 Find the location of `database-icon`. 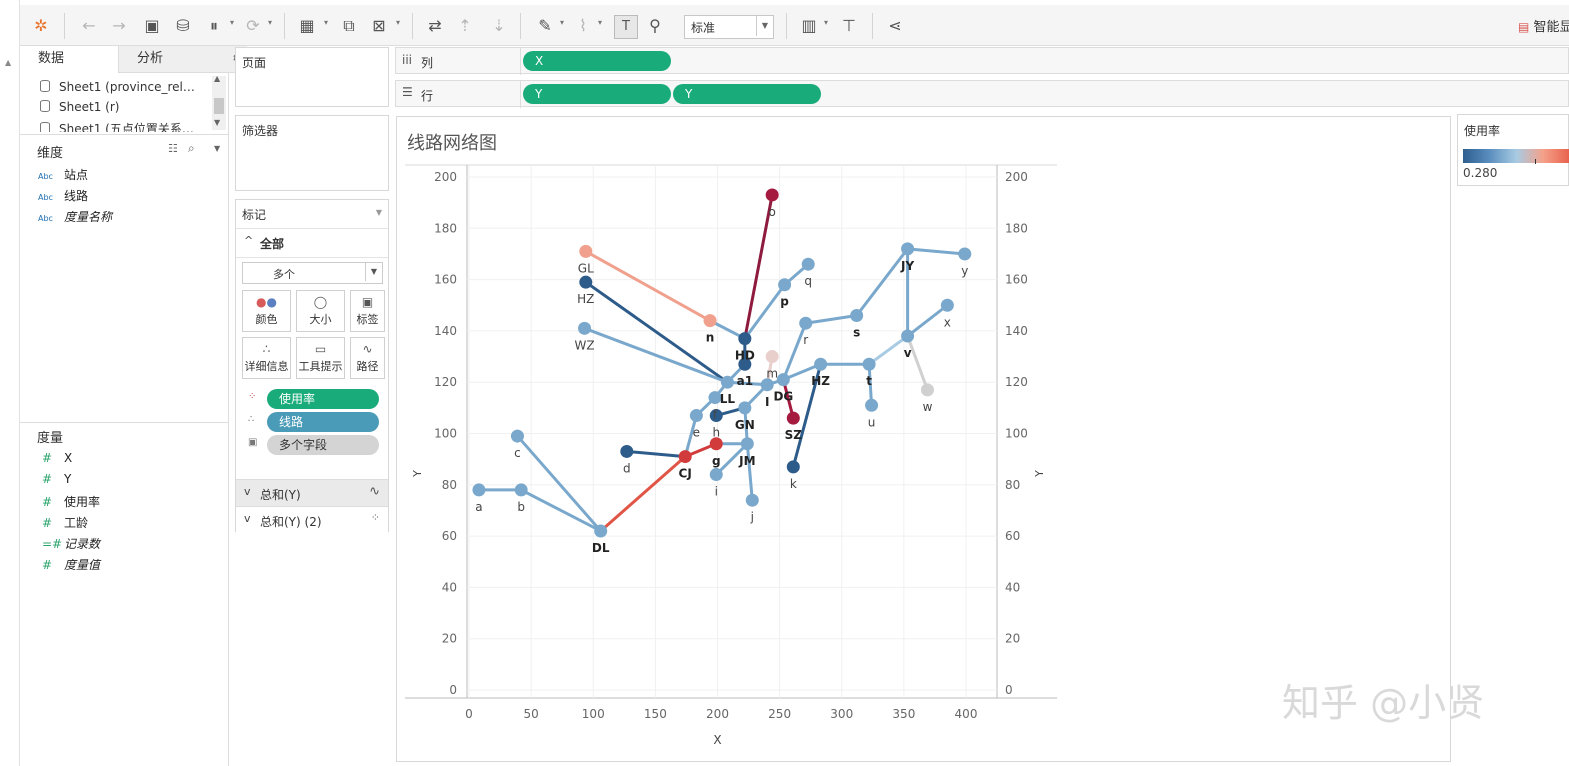

database-icon is located at coordinates (45, 106).